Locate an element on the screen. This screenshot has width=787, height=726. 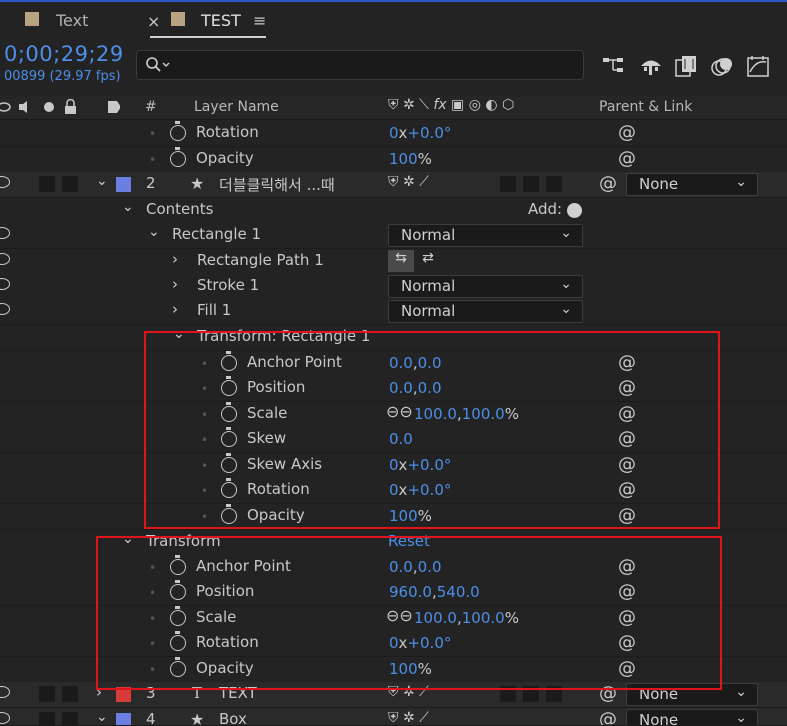
skew-value: 0.0 is located at coordinates (401, 439).